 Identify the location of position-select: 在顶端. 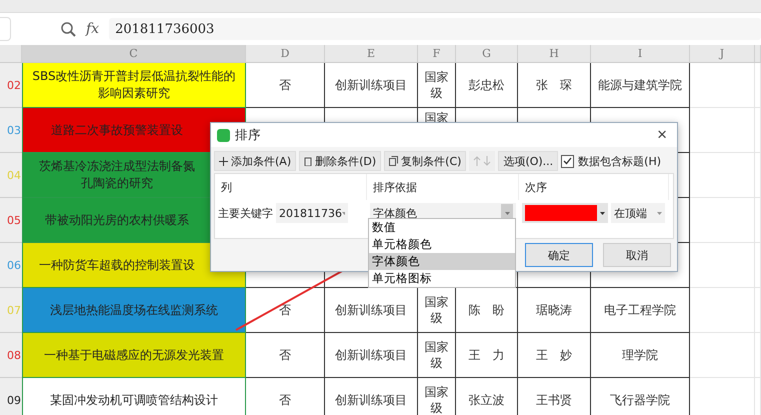
(638, 213).